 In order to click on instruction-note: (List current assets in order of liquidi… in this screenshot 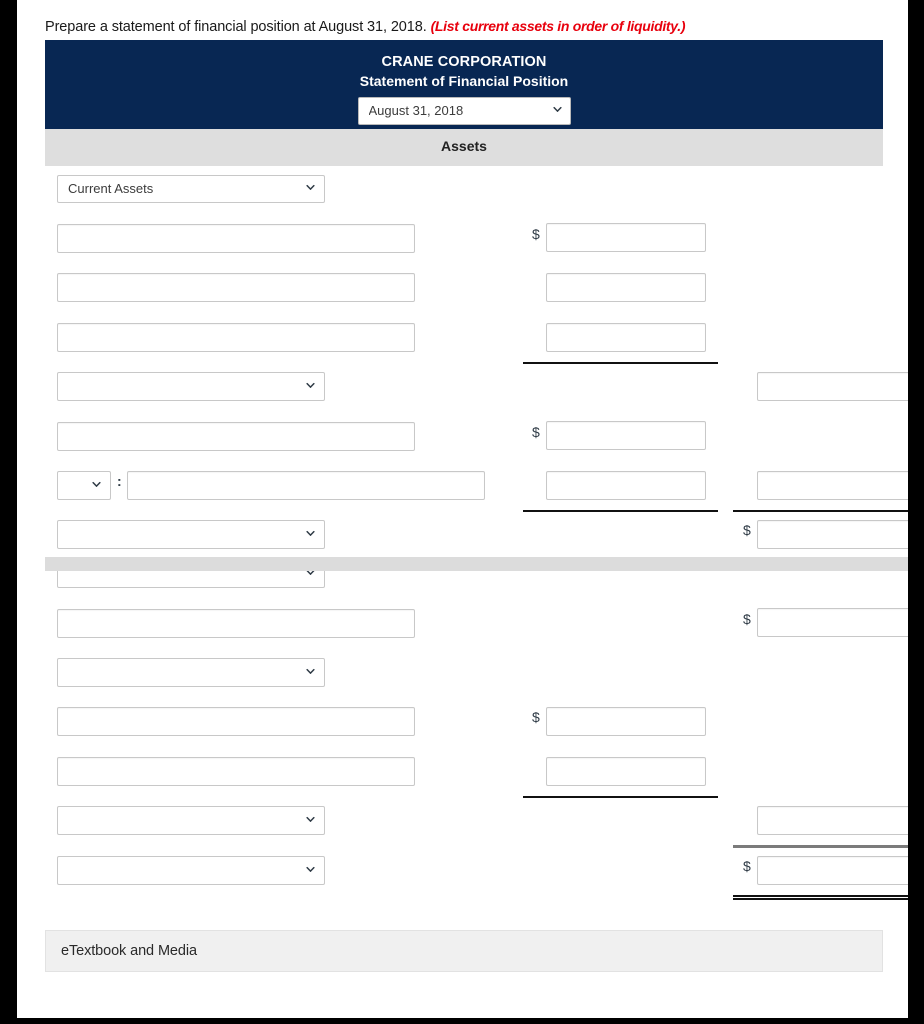, I will do `click(558, 26)`.